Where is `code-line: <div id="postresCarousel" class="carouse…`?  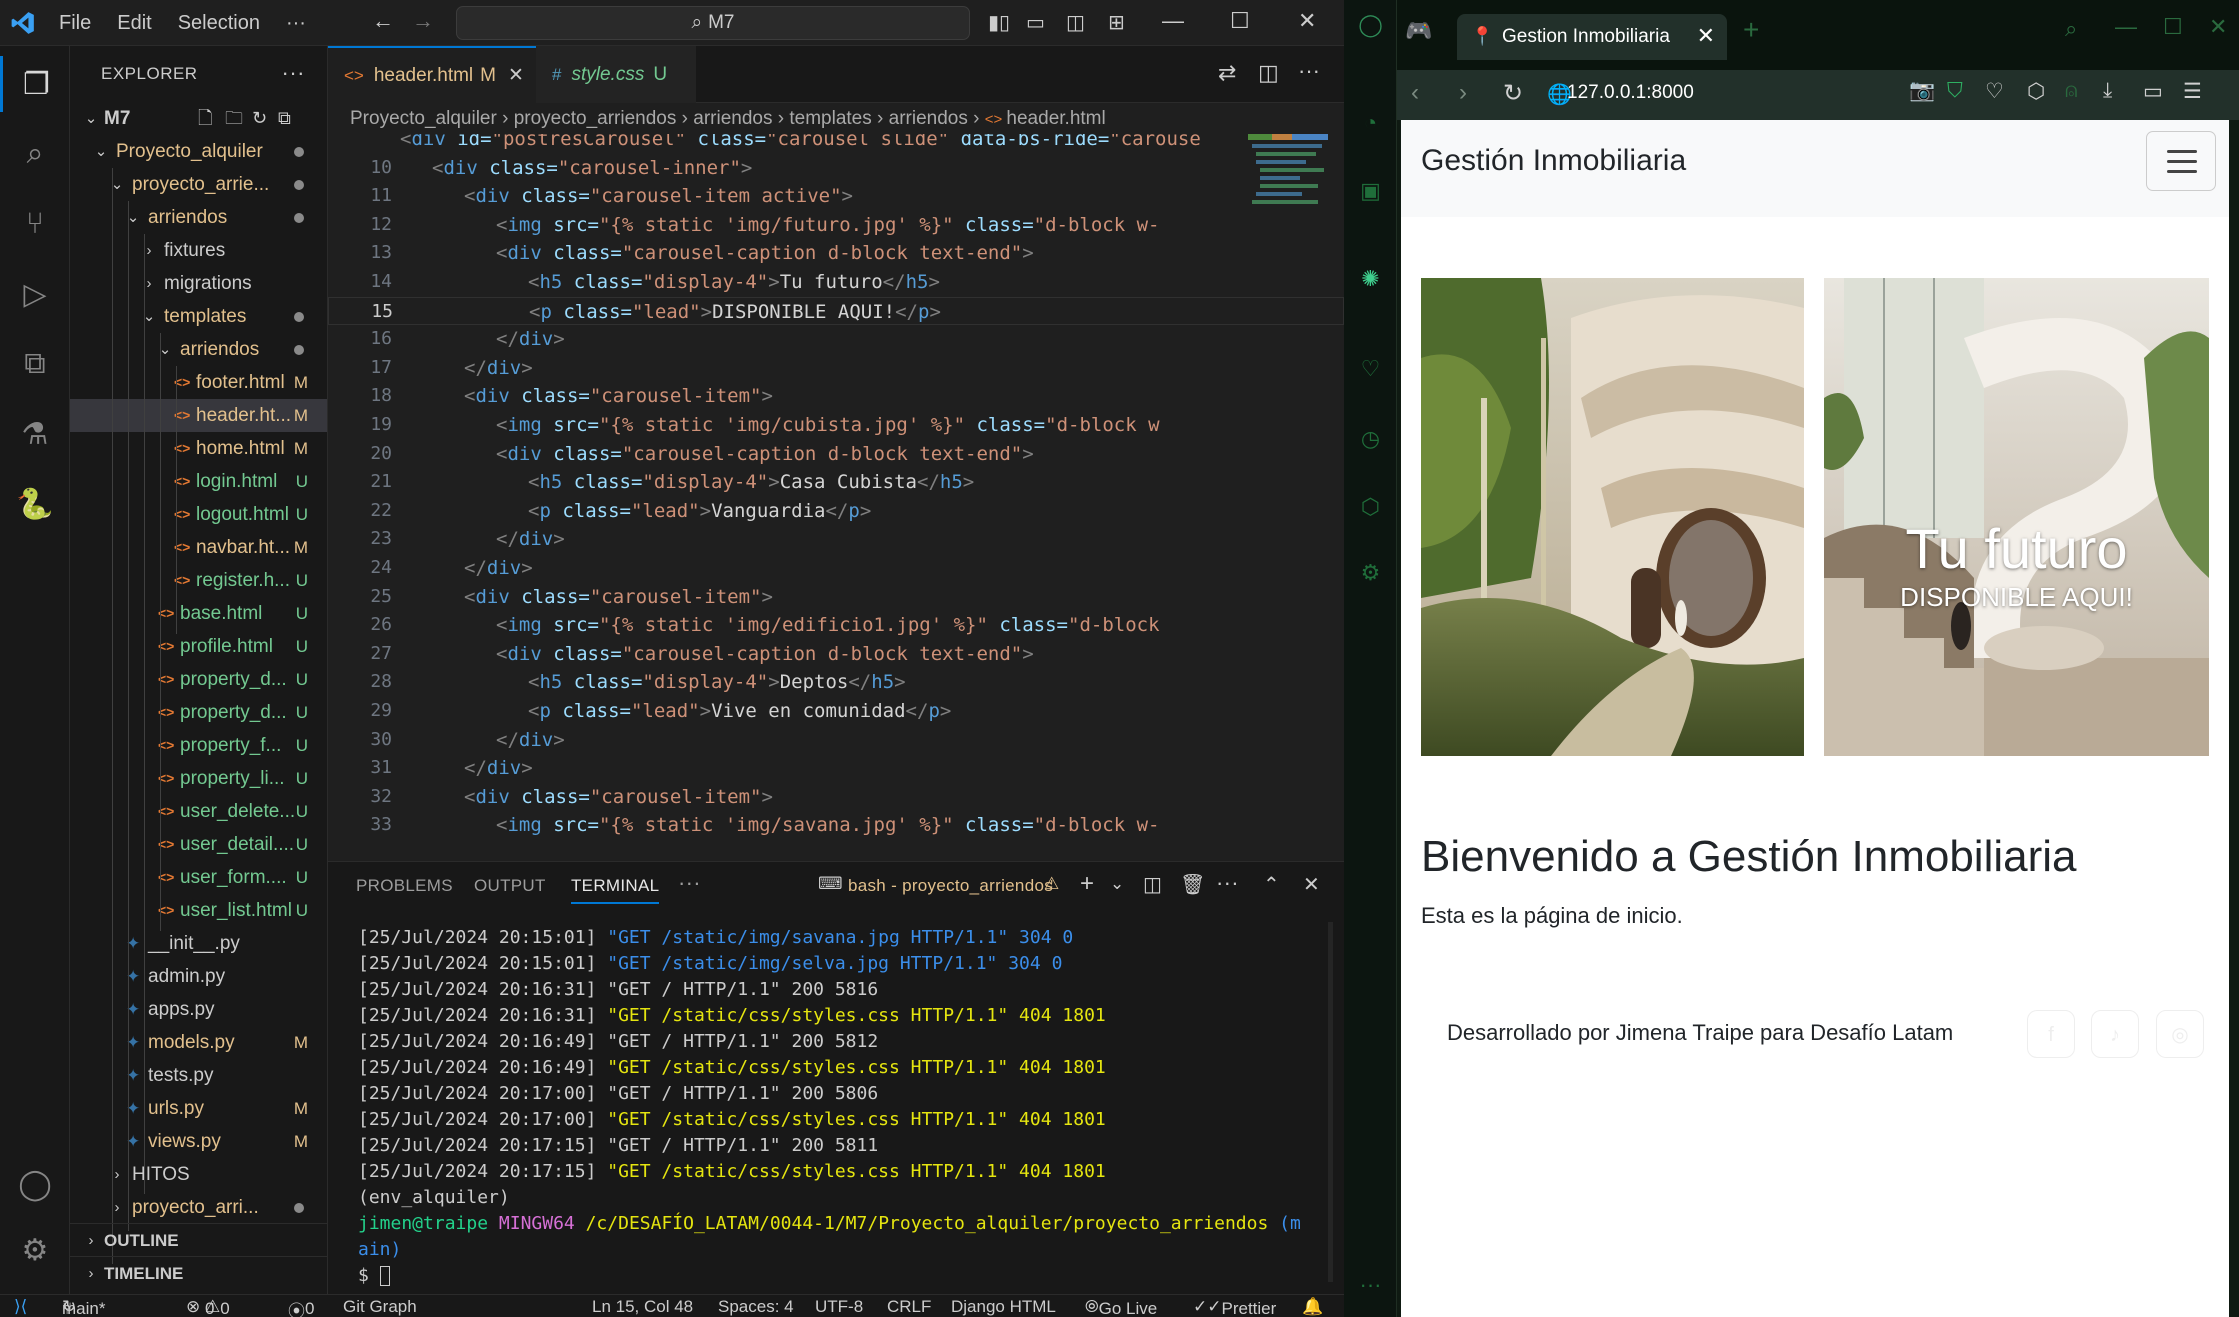
code-line: <div id="postresCarousel" class="carouse… is located at coordinates (836, 144).